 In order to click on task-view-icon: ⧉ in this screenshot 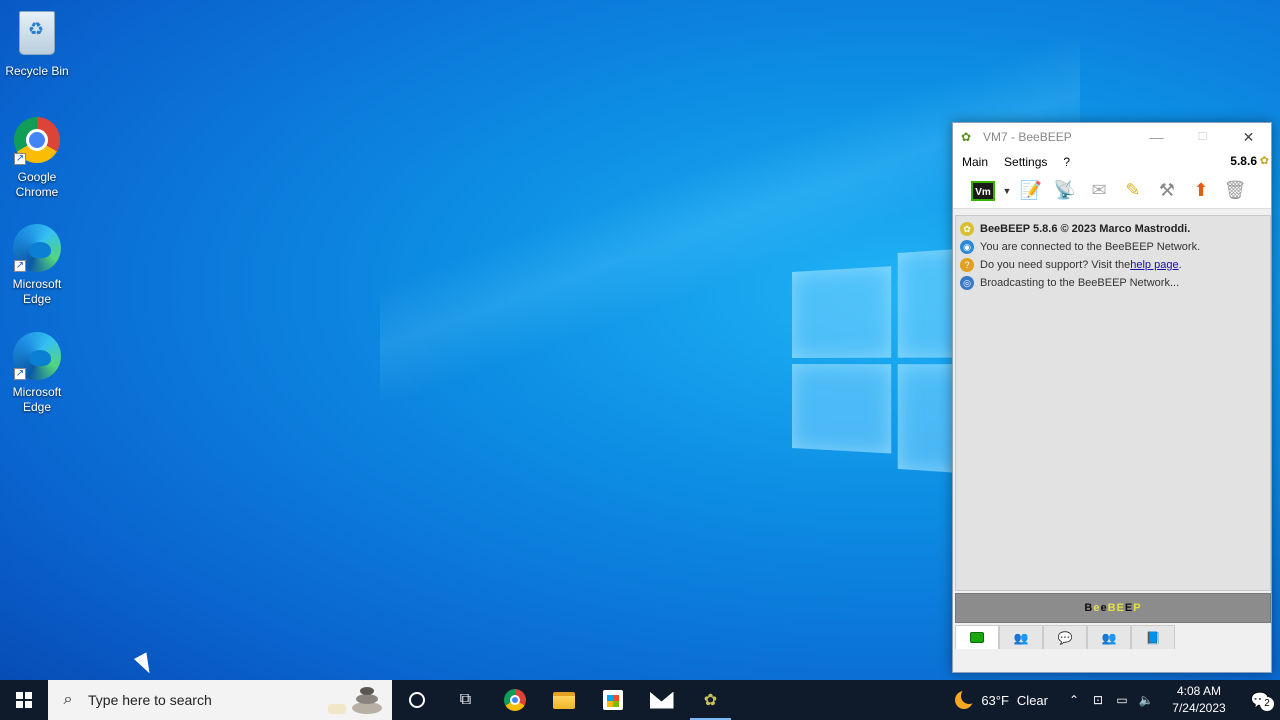, I will do `click(465, 699)`.